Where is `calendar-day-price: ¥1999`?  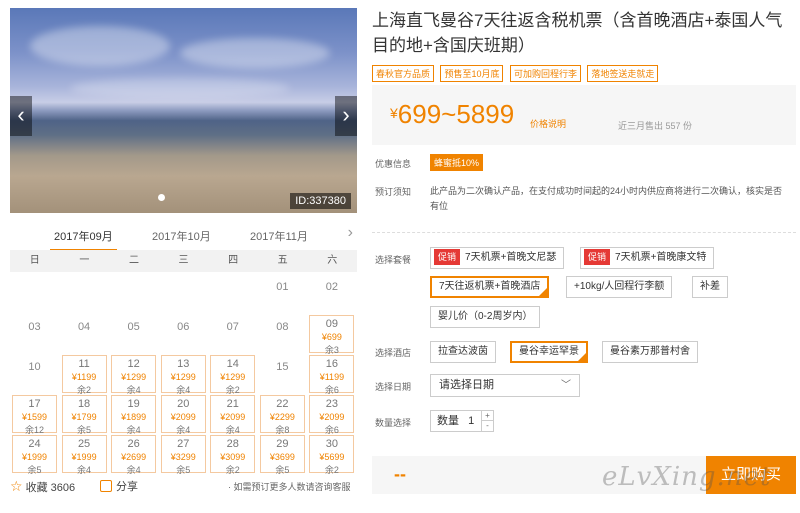 calendar-day-price: ¥1999 is located at coordinates (84, 457).